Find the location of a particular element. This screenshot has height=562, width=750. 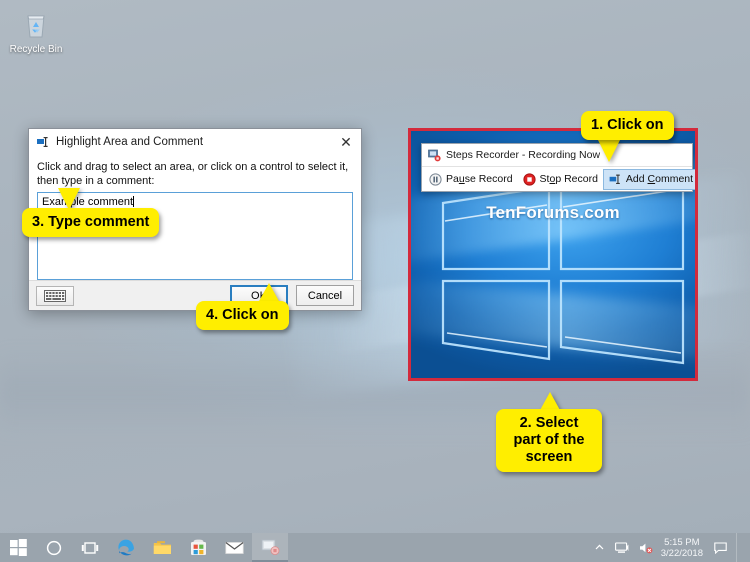

stop-record-label: Stop Record is located at coordinates (568, 179).